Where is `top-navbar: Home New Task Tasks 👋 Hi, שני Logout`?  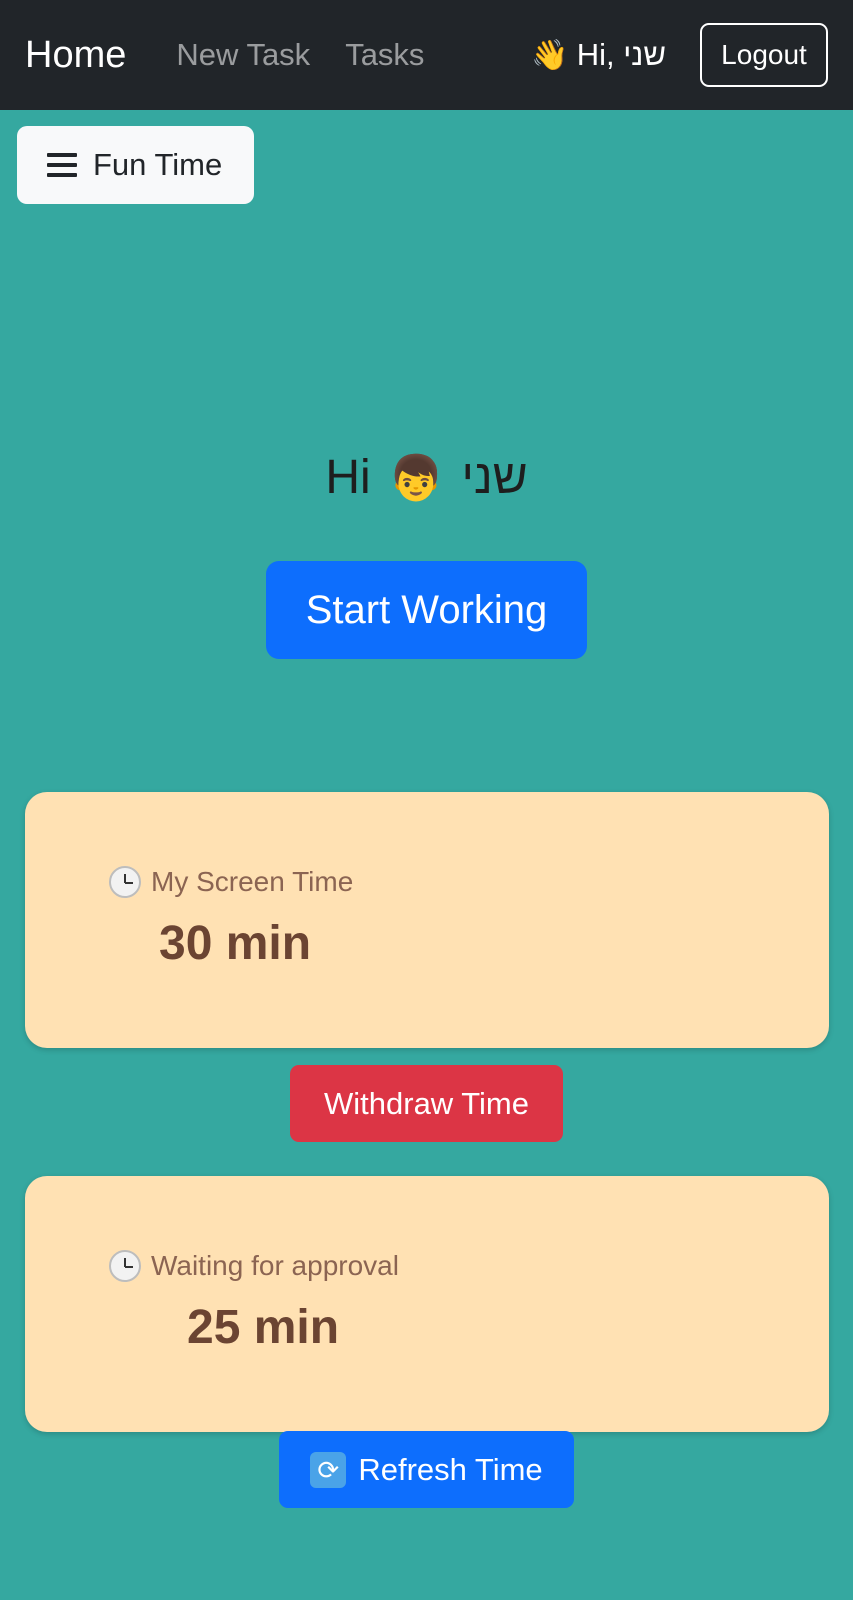 top-navbar: Home New Task Tasks 👋 Hi, שני Logout is located at coordinates (426, 55).